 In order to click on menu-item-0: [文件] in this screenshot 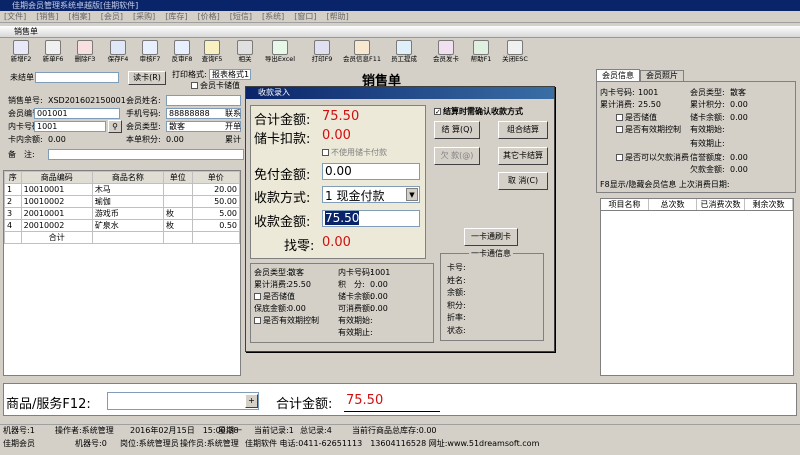, I will do `click(15, 16)`.